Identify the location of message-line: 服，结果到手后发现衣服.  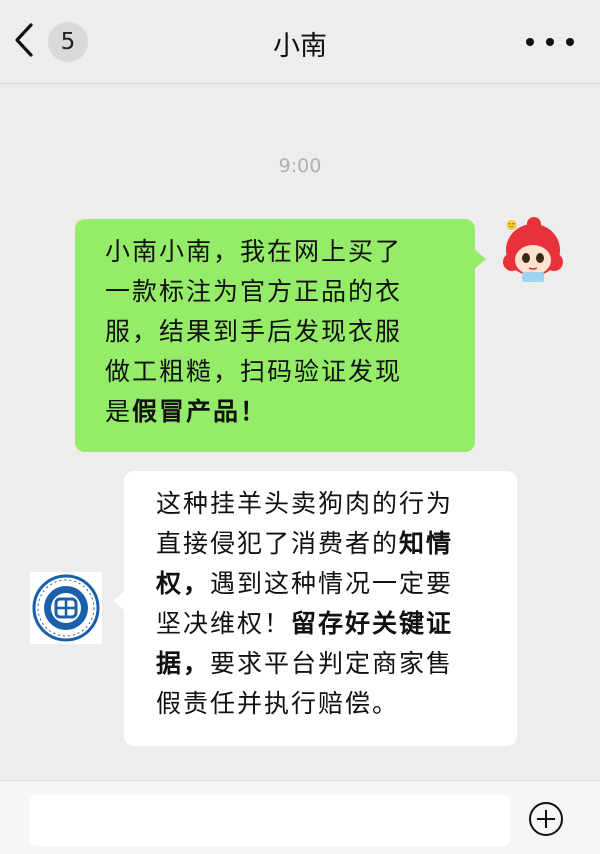
(254, 331).